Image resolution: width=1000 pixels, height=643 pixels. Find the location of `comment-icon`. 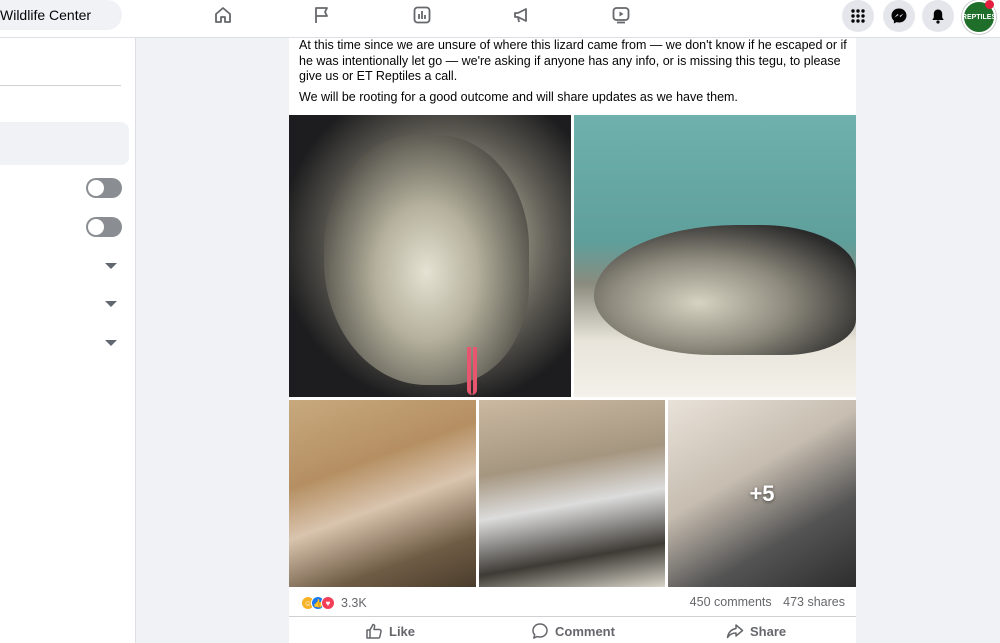

comment-icon is located at coordinates (540, 631).